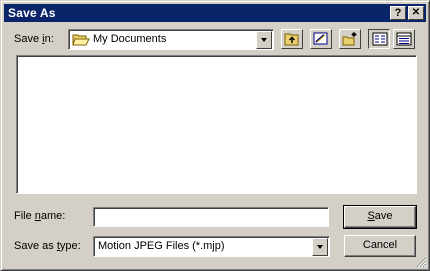 Image resolution: width=430 pixels, height=271 pixels. Describe the element at coordinates (398, 13) in the screenshot. I see `help-button: ?` at that location.